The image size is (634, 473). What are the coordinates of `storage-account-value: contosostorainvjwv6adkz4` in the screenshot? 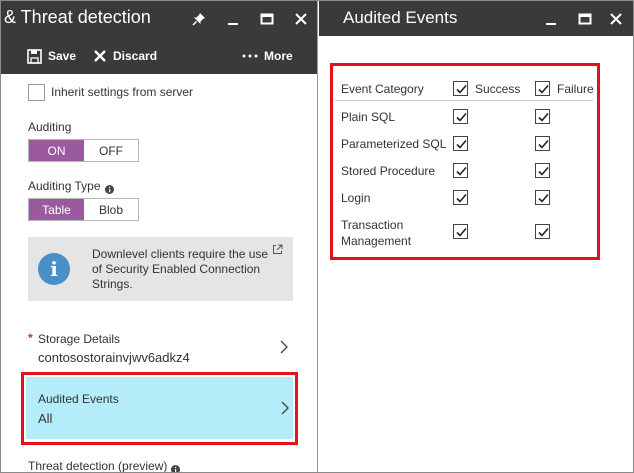 It's located at (114, 357).